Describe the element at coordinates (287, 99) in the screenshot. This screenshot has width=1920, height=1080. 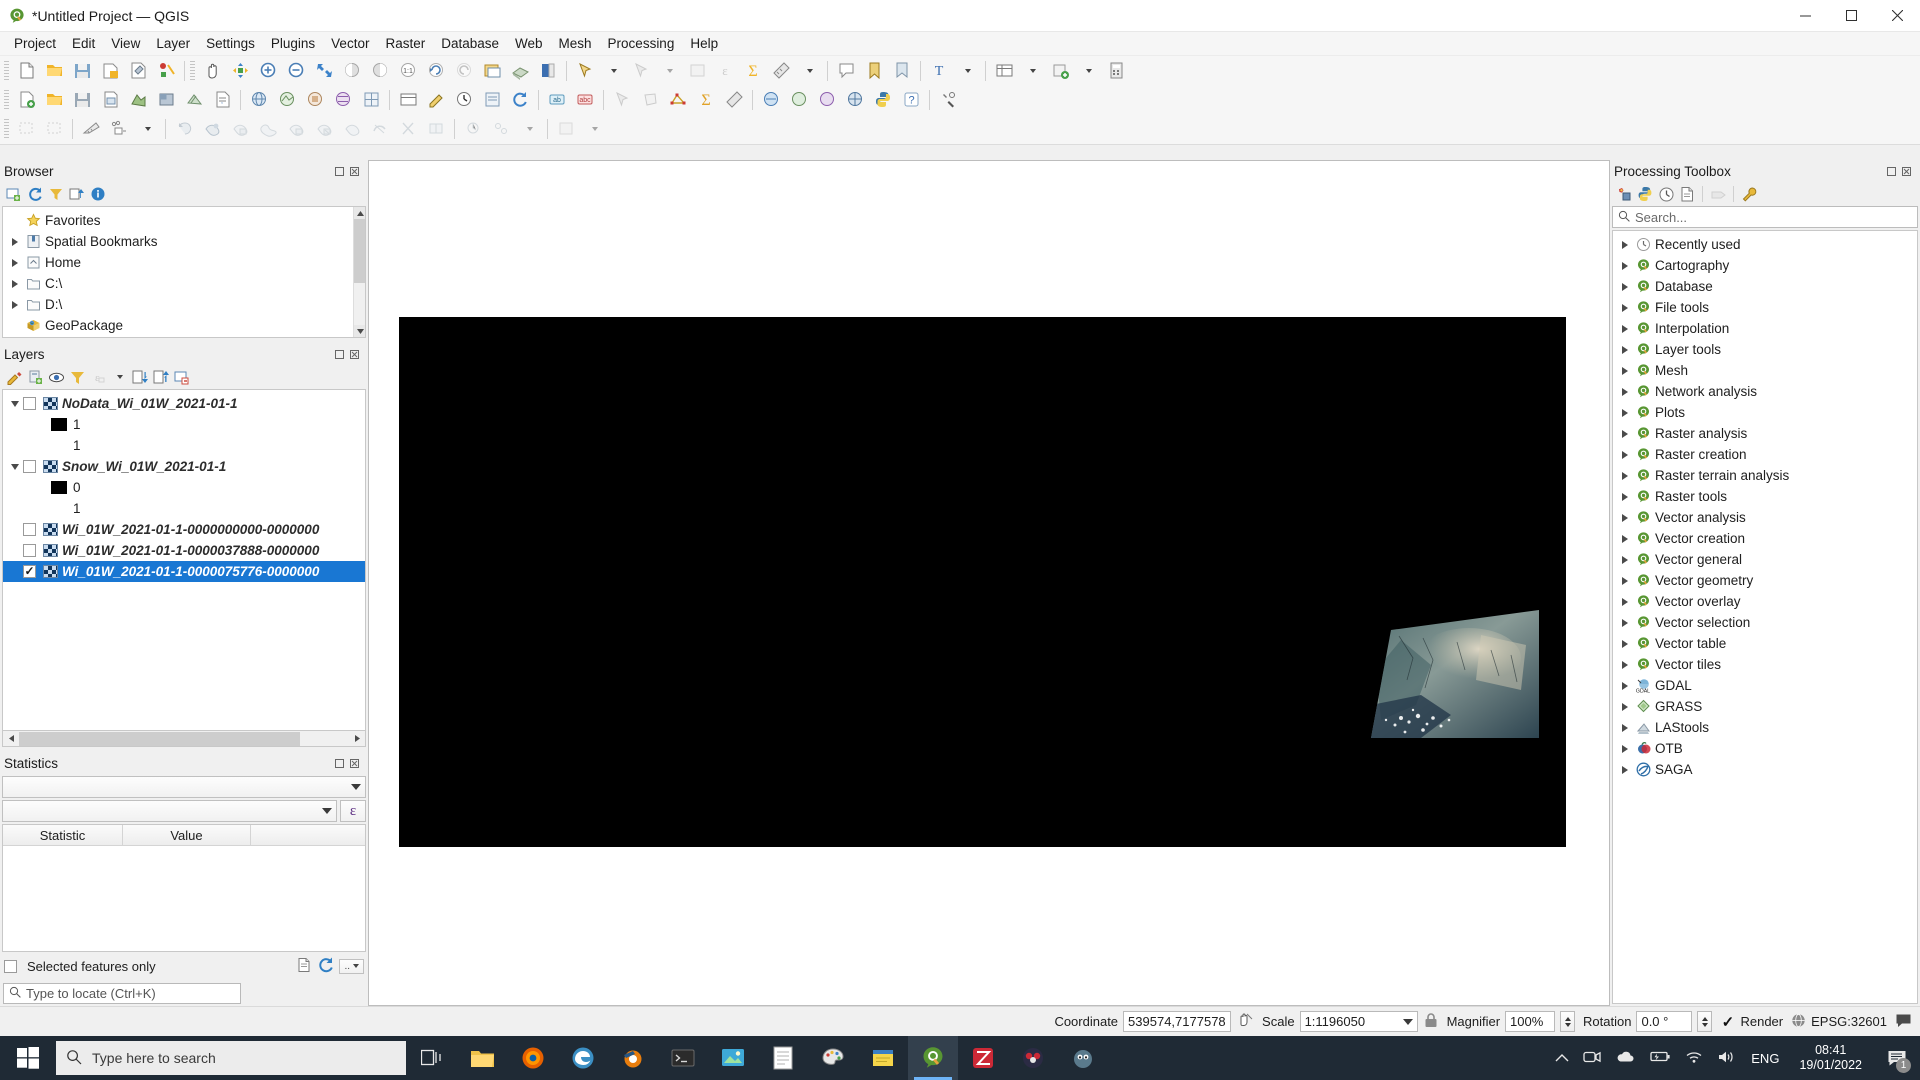
I see `add-wfs-layer-button` at that location.